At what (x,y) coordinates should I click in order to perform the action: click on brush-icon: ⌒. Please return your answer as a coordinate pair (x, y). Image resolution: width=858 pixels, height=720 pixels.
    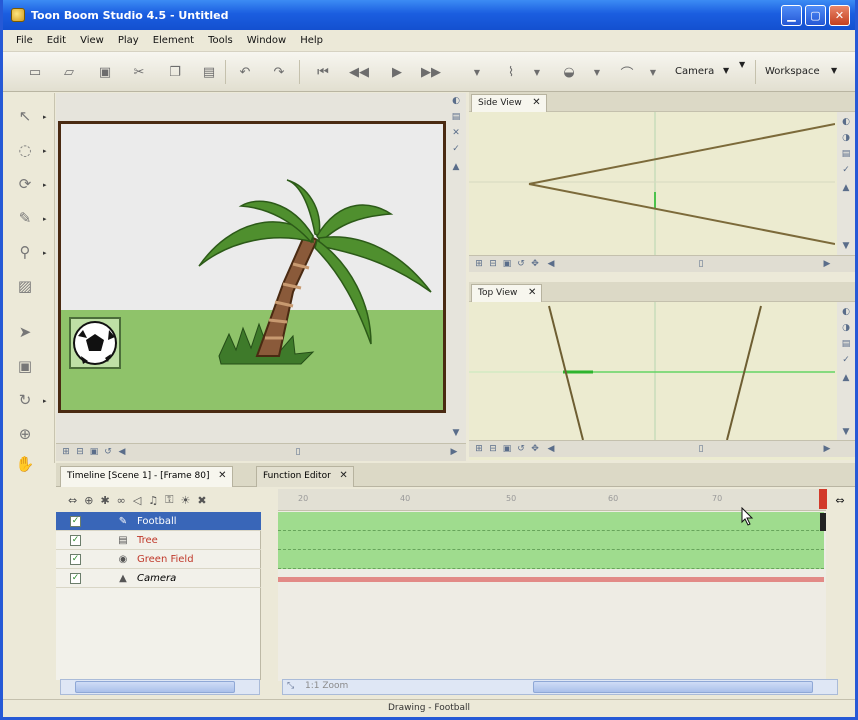
    Looking at the image, I should click on (627, 72).